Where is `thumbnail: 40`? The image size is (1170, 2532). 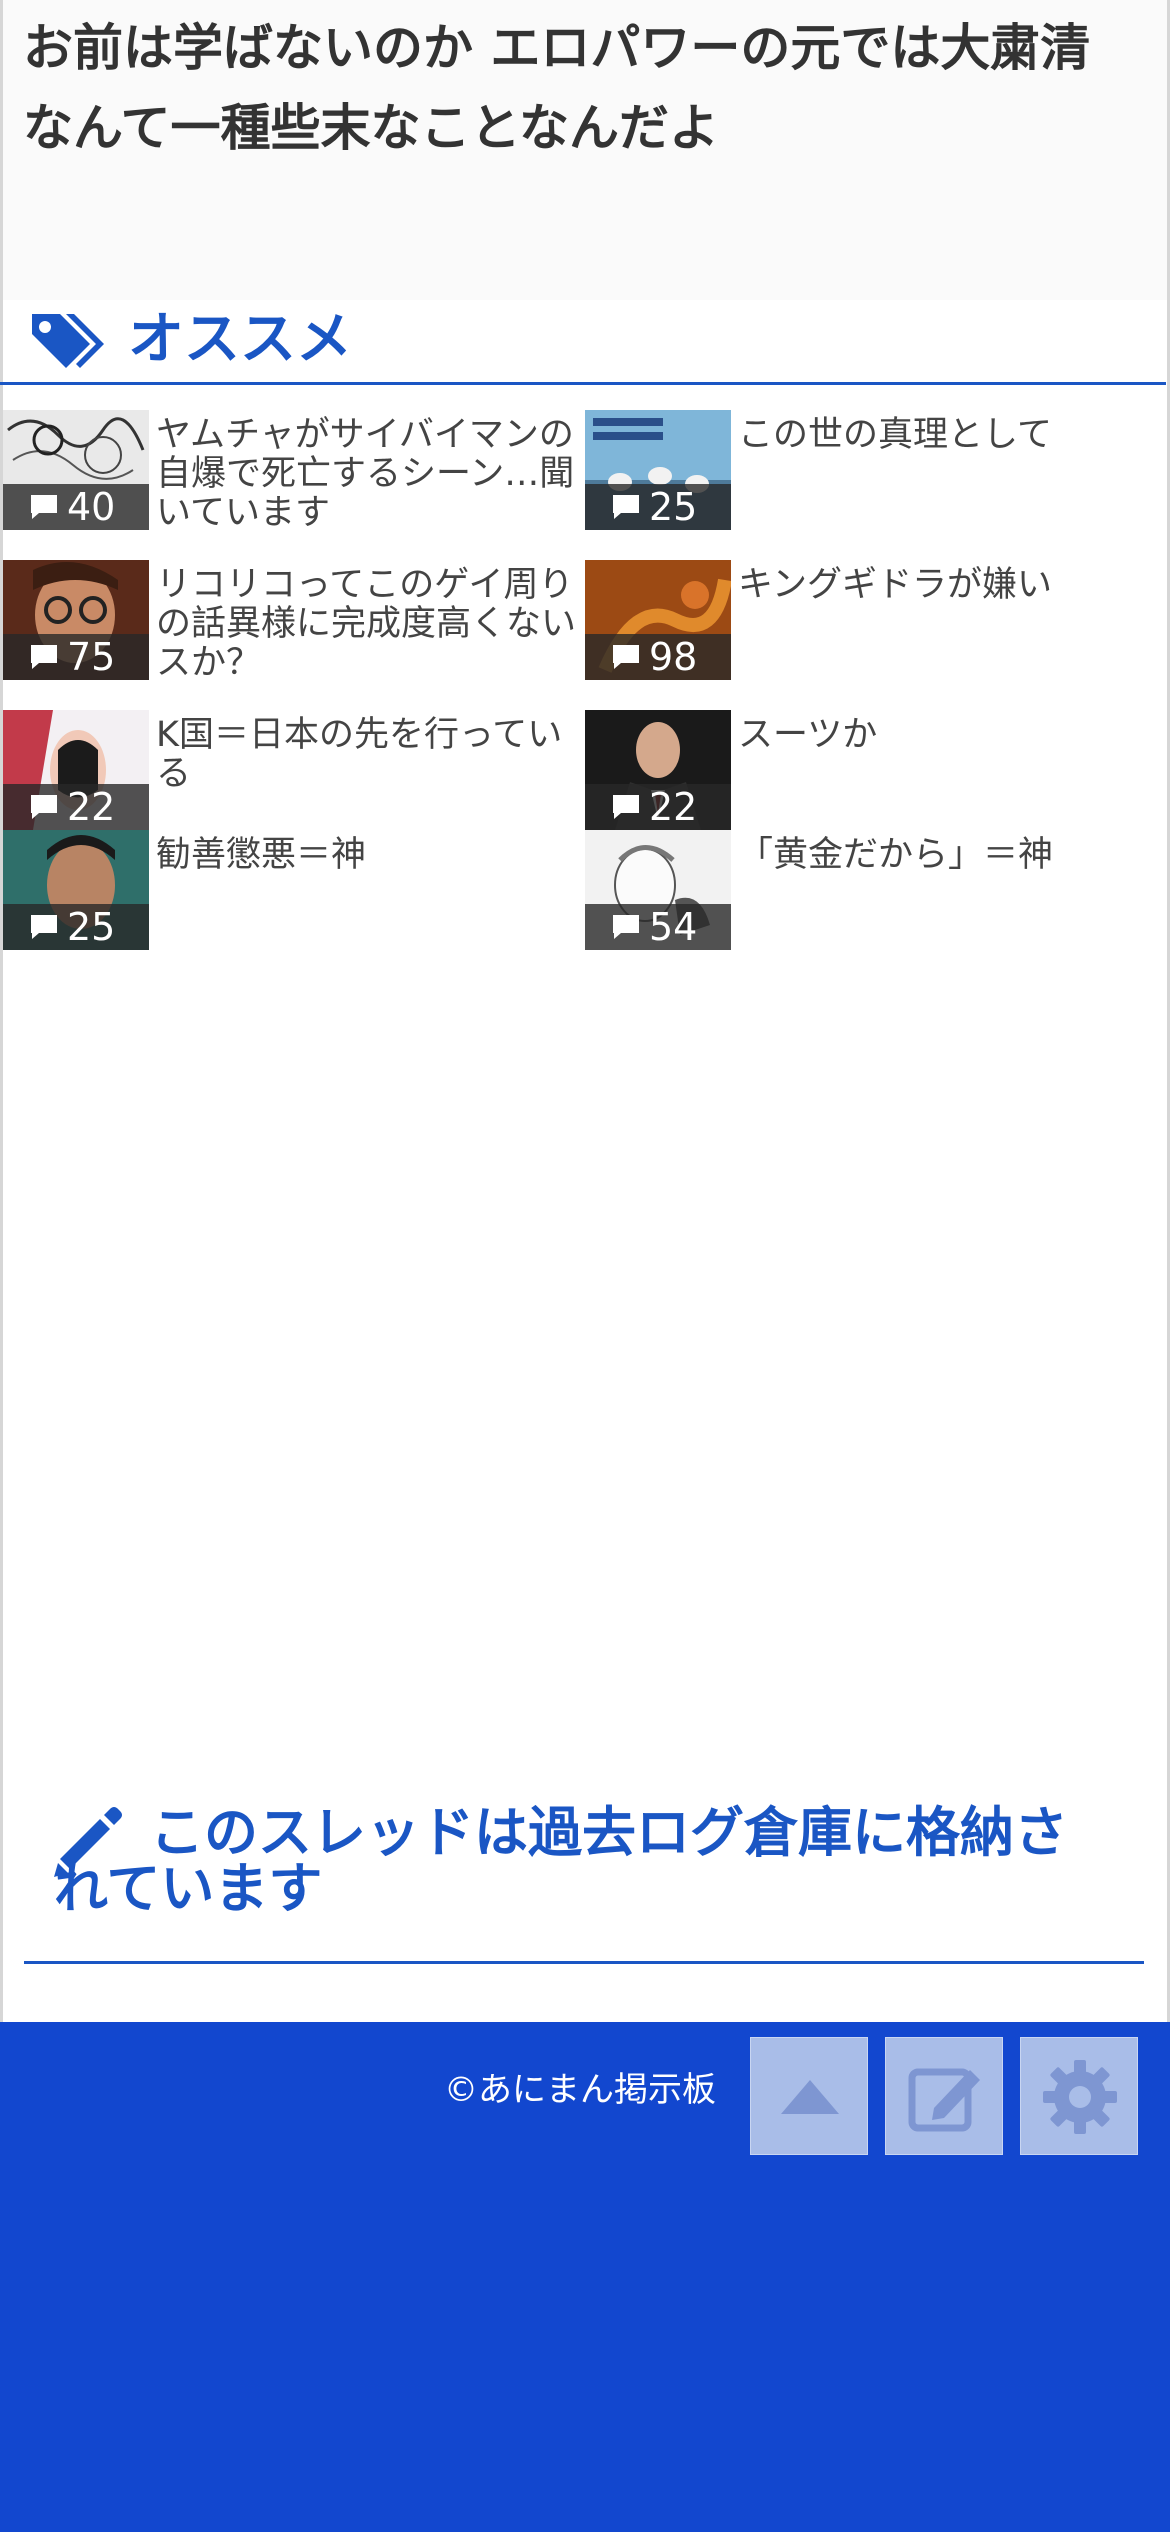
thumbnail: 40 is located at coordinates (76, 470).